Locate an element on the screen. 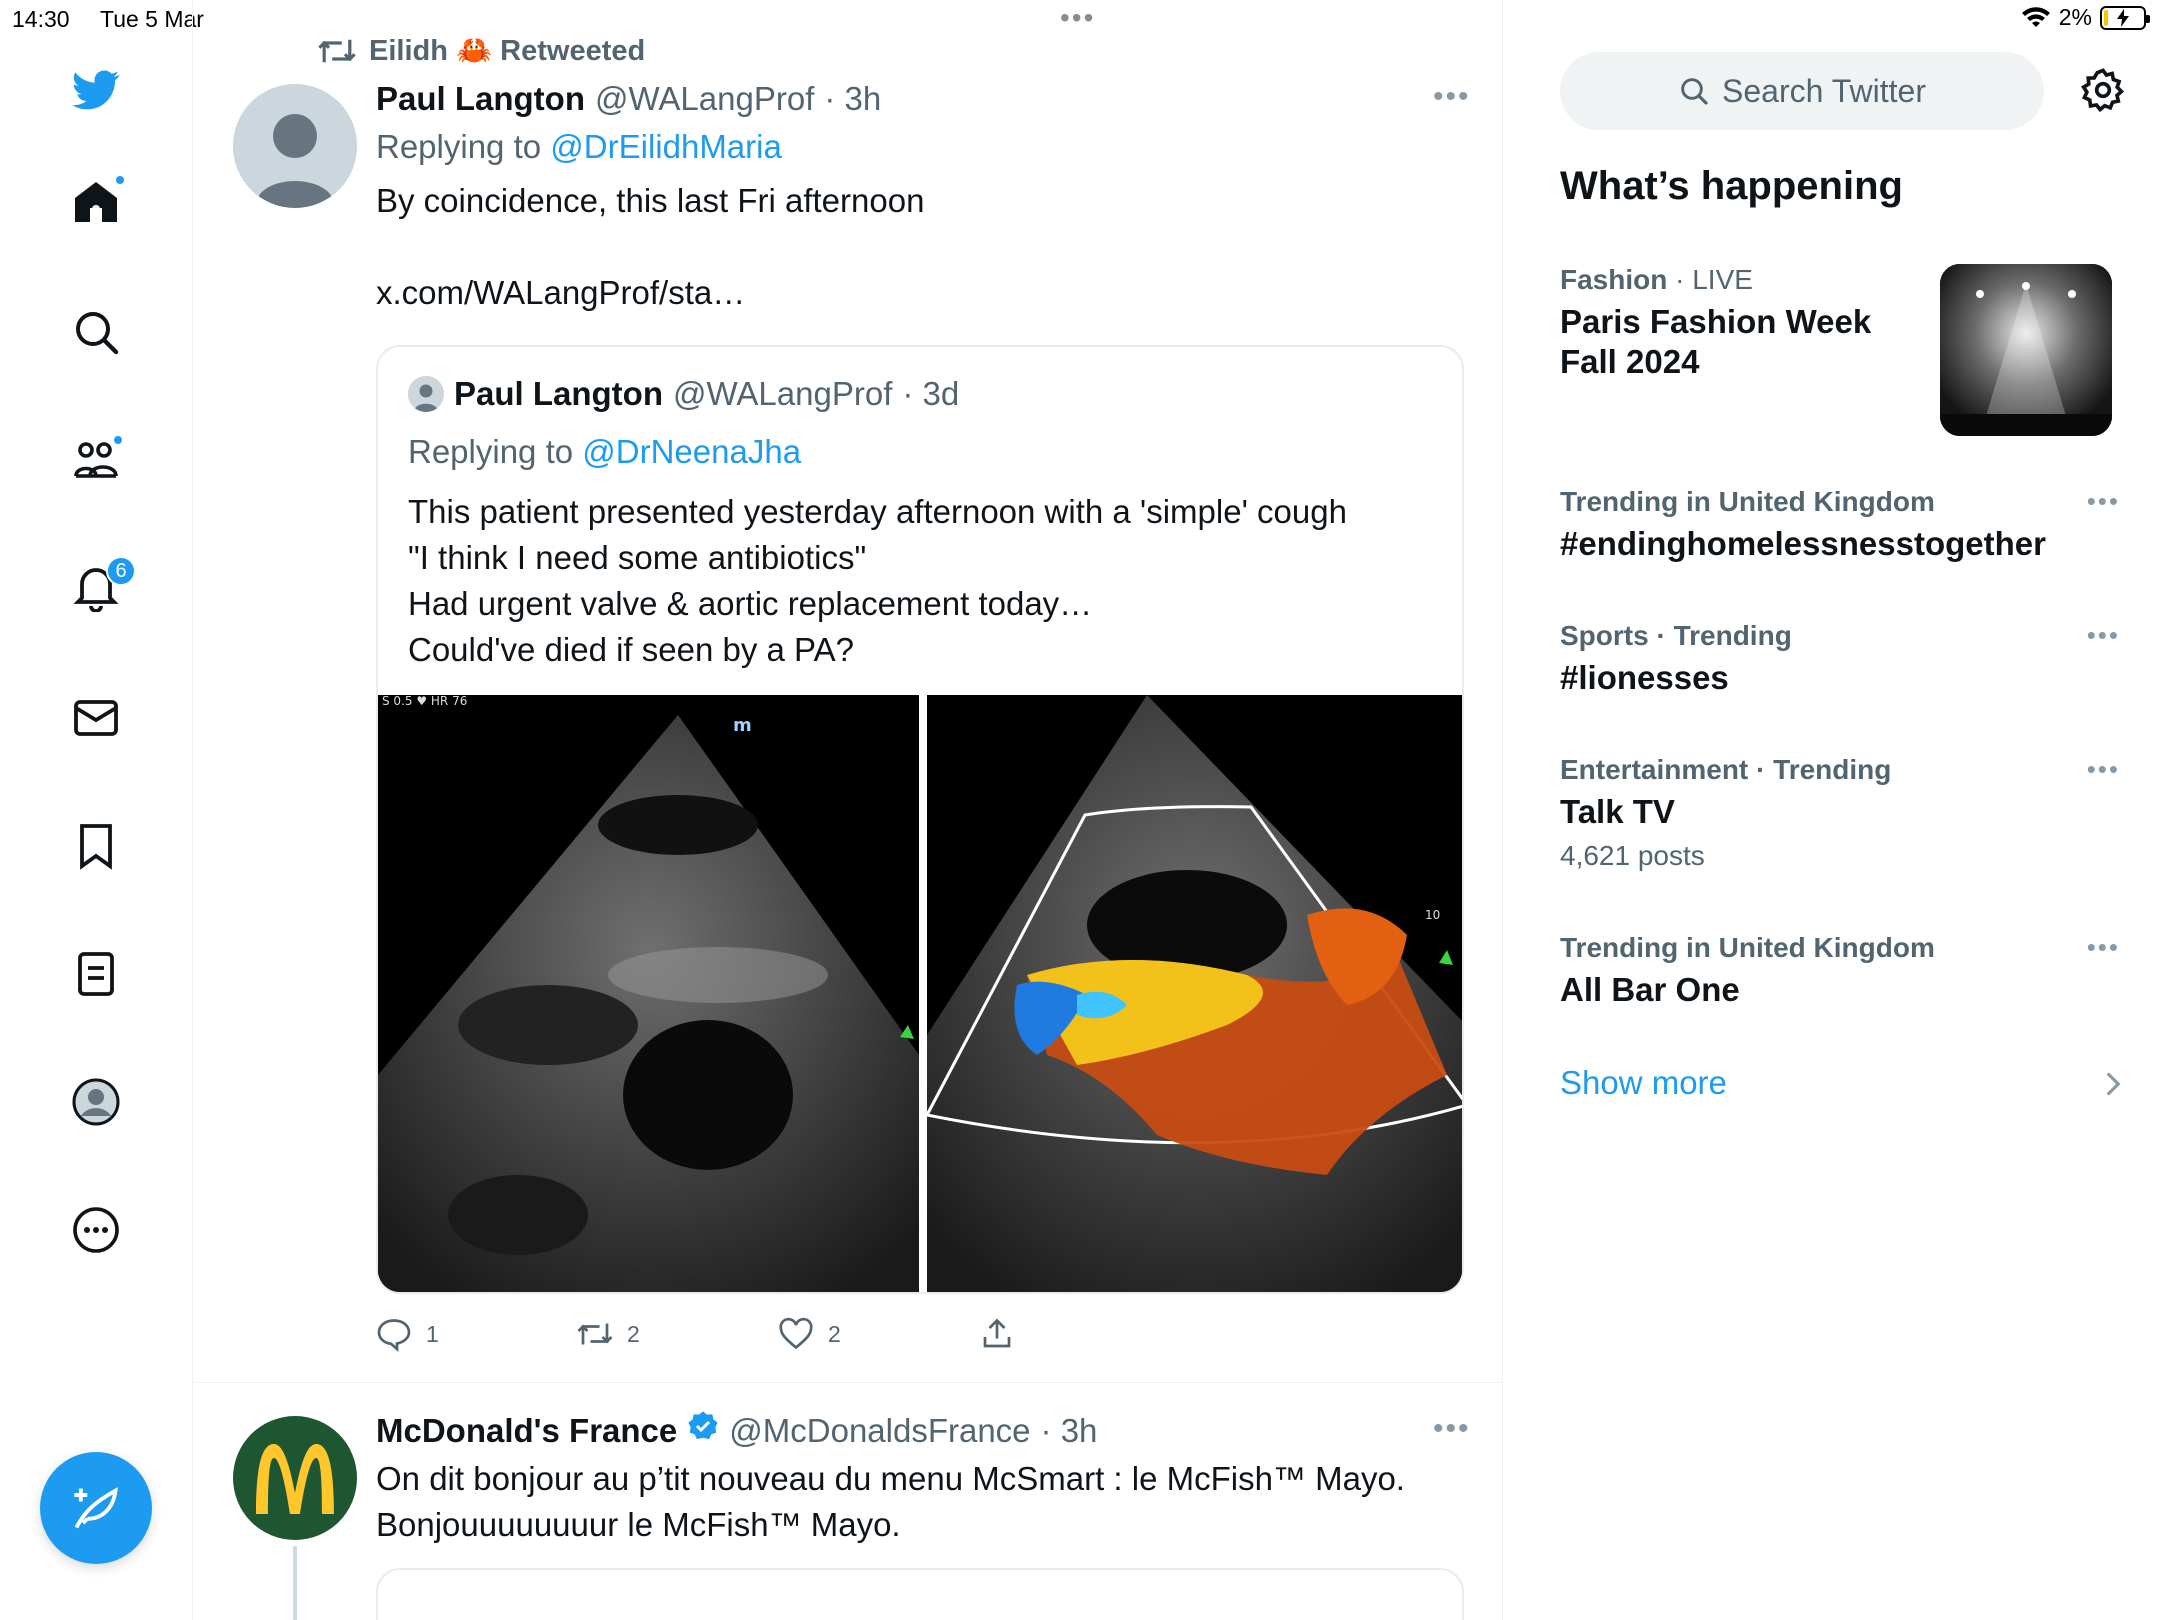 The width and height of the screenshot is (2160, 1620). like-button: 2 is located at coordinates (878, 1334).